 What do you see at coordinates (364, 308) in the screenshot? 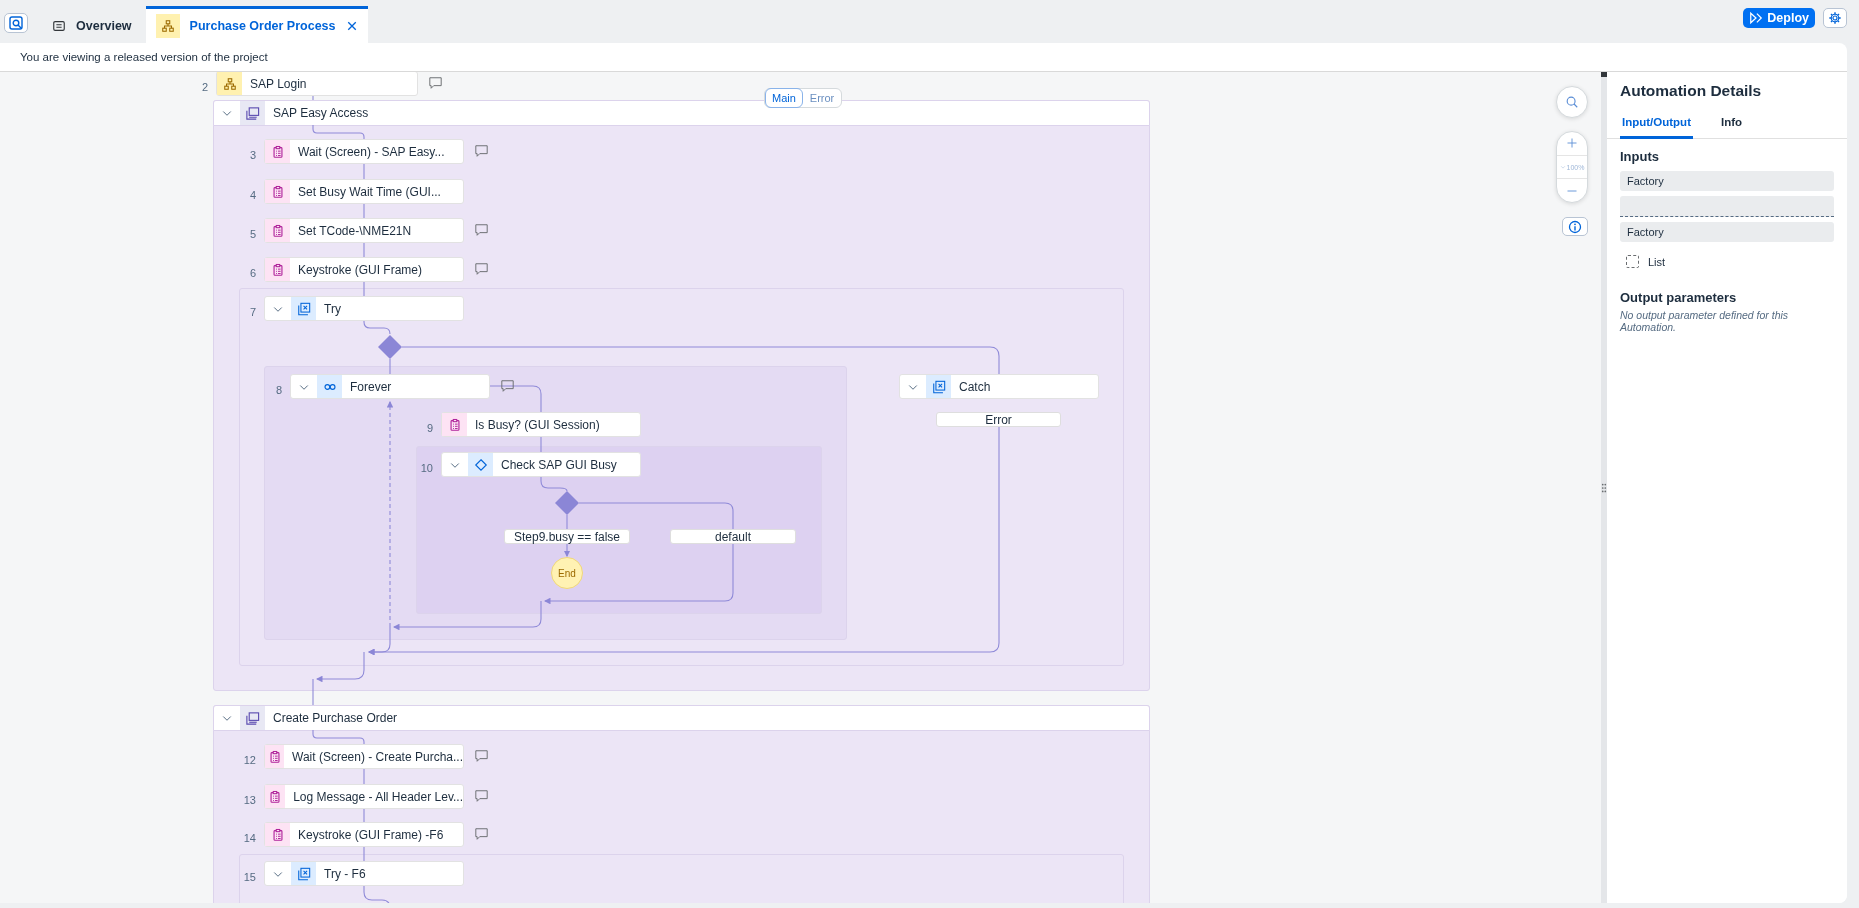
I see `flow-node: Try` at bounding box center [364, 308].